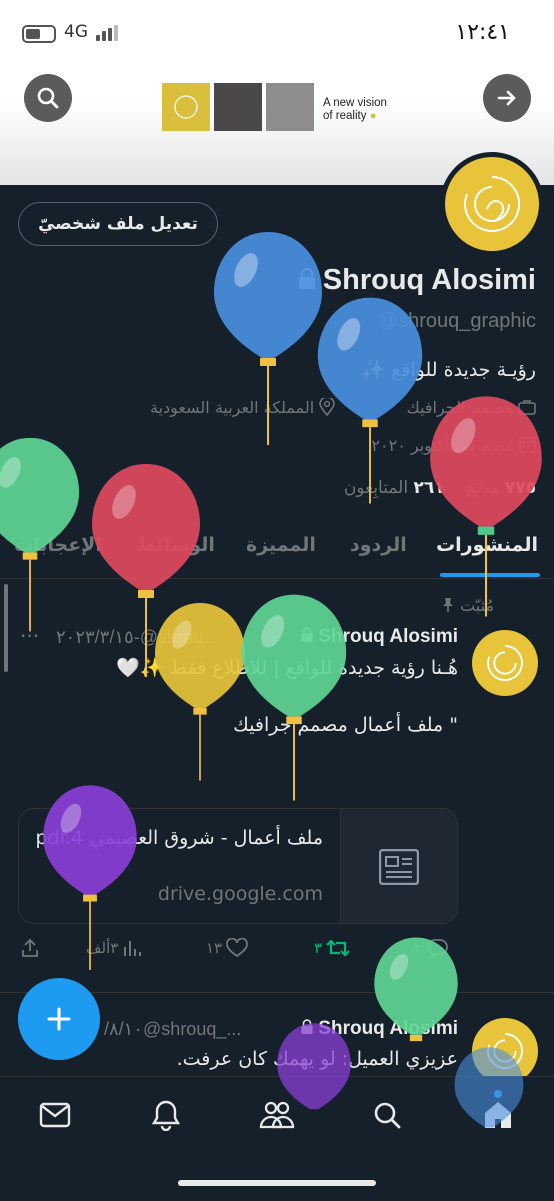 This screenshot has height=1201, width=554. I want to click on document-icon, so click(399, 867).